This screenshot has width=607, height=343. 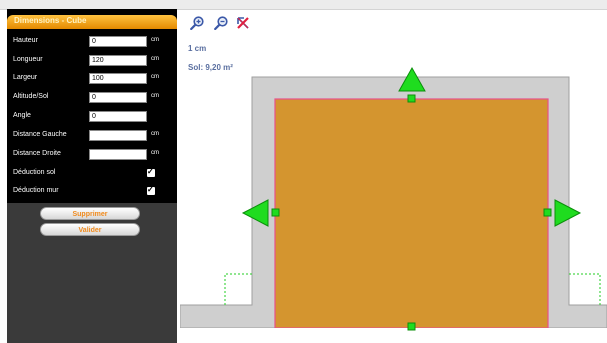 What do you see at coordinates (40, 134) in the screenshot?
I see `distance-left-label: Distance Gauche` at bounding box center [40, 134].